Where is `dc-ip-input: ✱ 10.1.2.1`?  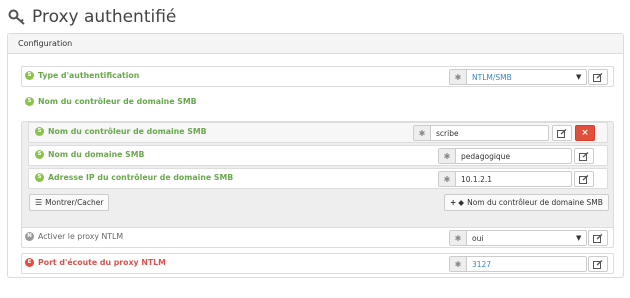
dc-ip-input: ✱ 10.1.2.1 is located at coordinates (505, 179).